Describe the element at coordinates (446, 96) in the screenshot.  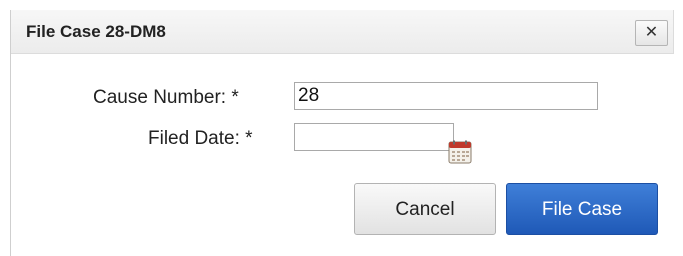
I see `cause-number-input` at that location.